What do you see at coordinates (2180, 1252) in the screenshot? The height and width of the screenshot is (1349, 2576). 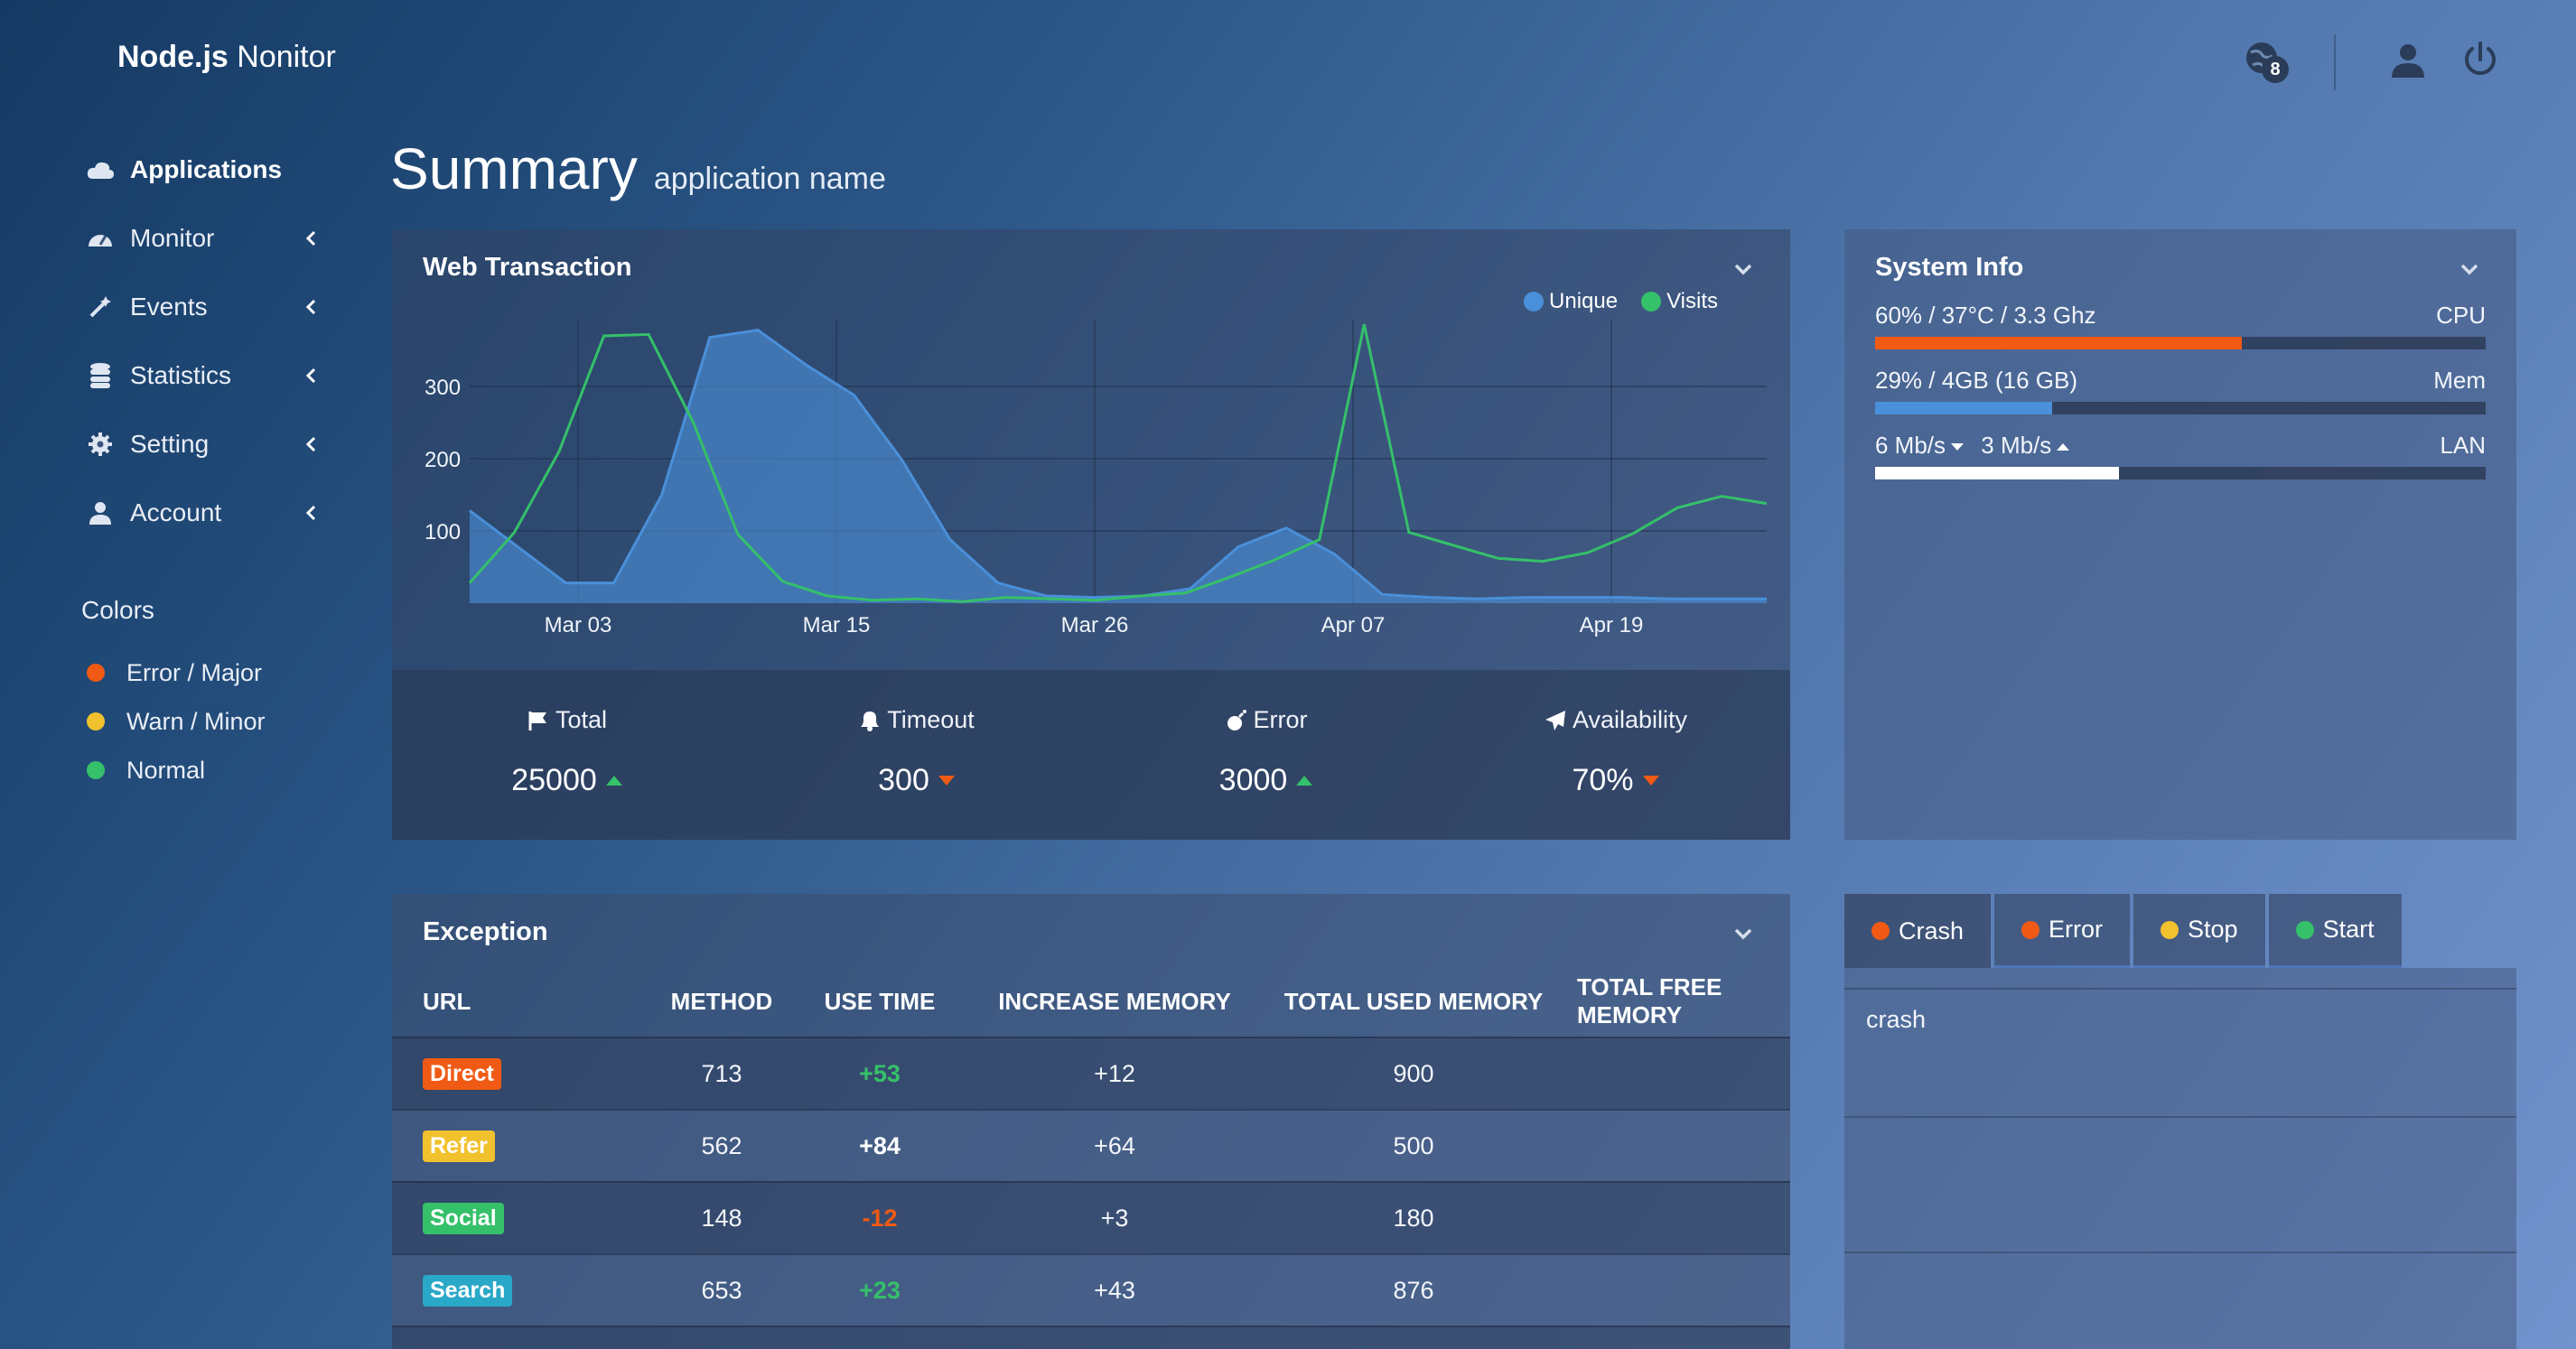 I see `divider` at bounding box center [2180, 1252].